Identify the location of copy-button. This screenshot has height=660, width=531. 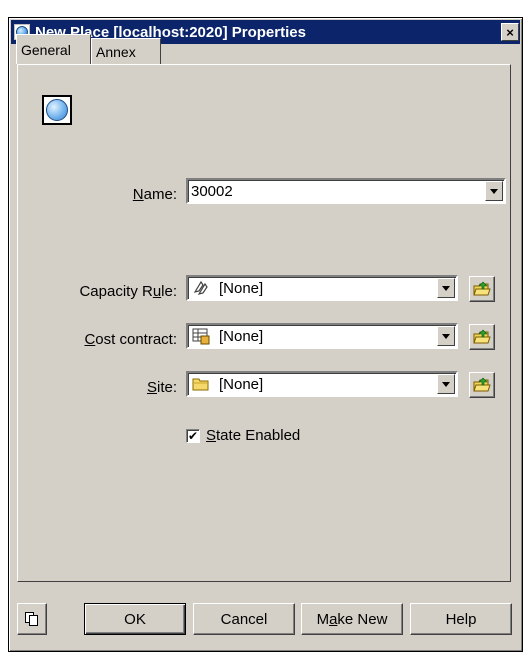
(32, 619).